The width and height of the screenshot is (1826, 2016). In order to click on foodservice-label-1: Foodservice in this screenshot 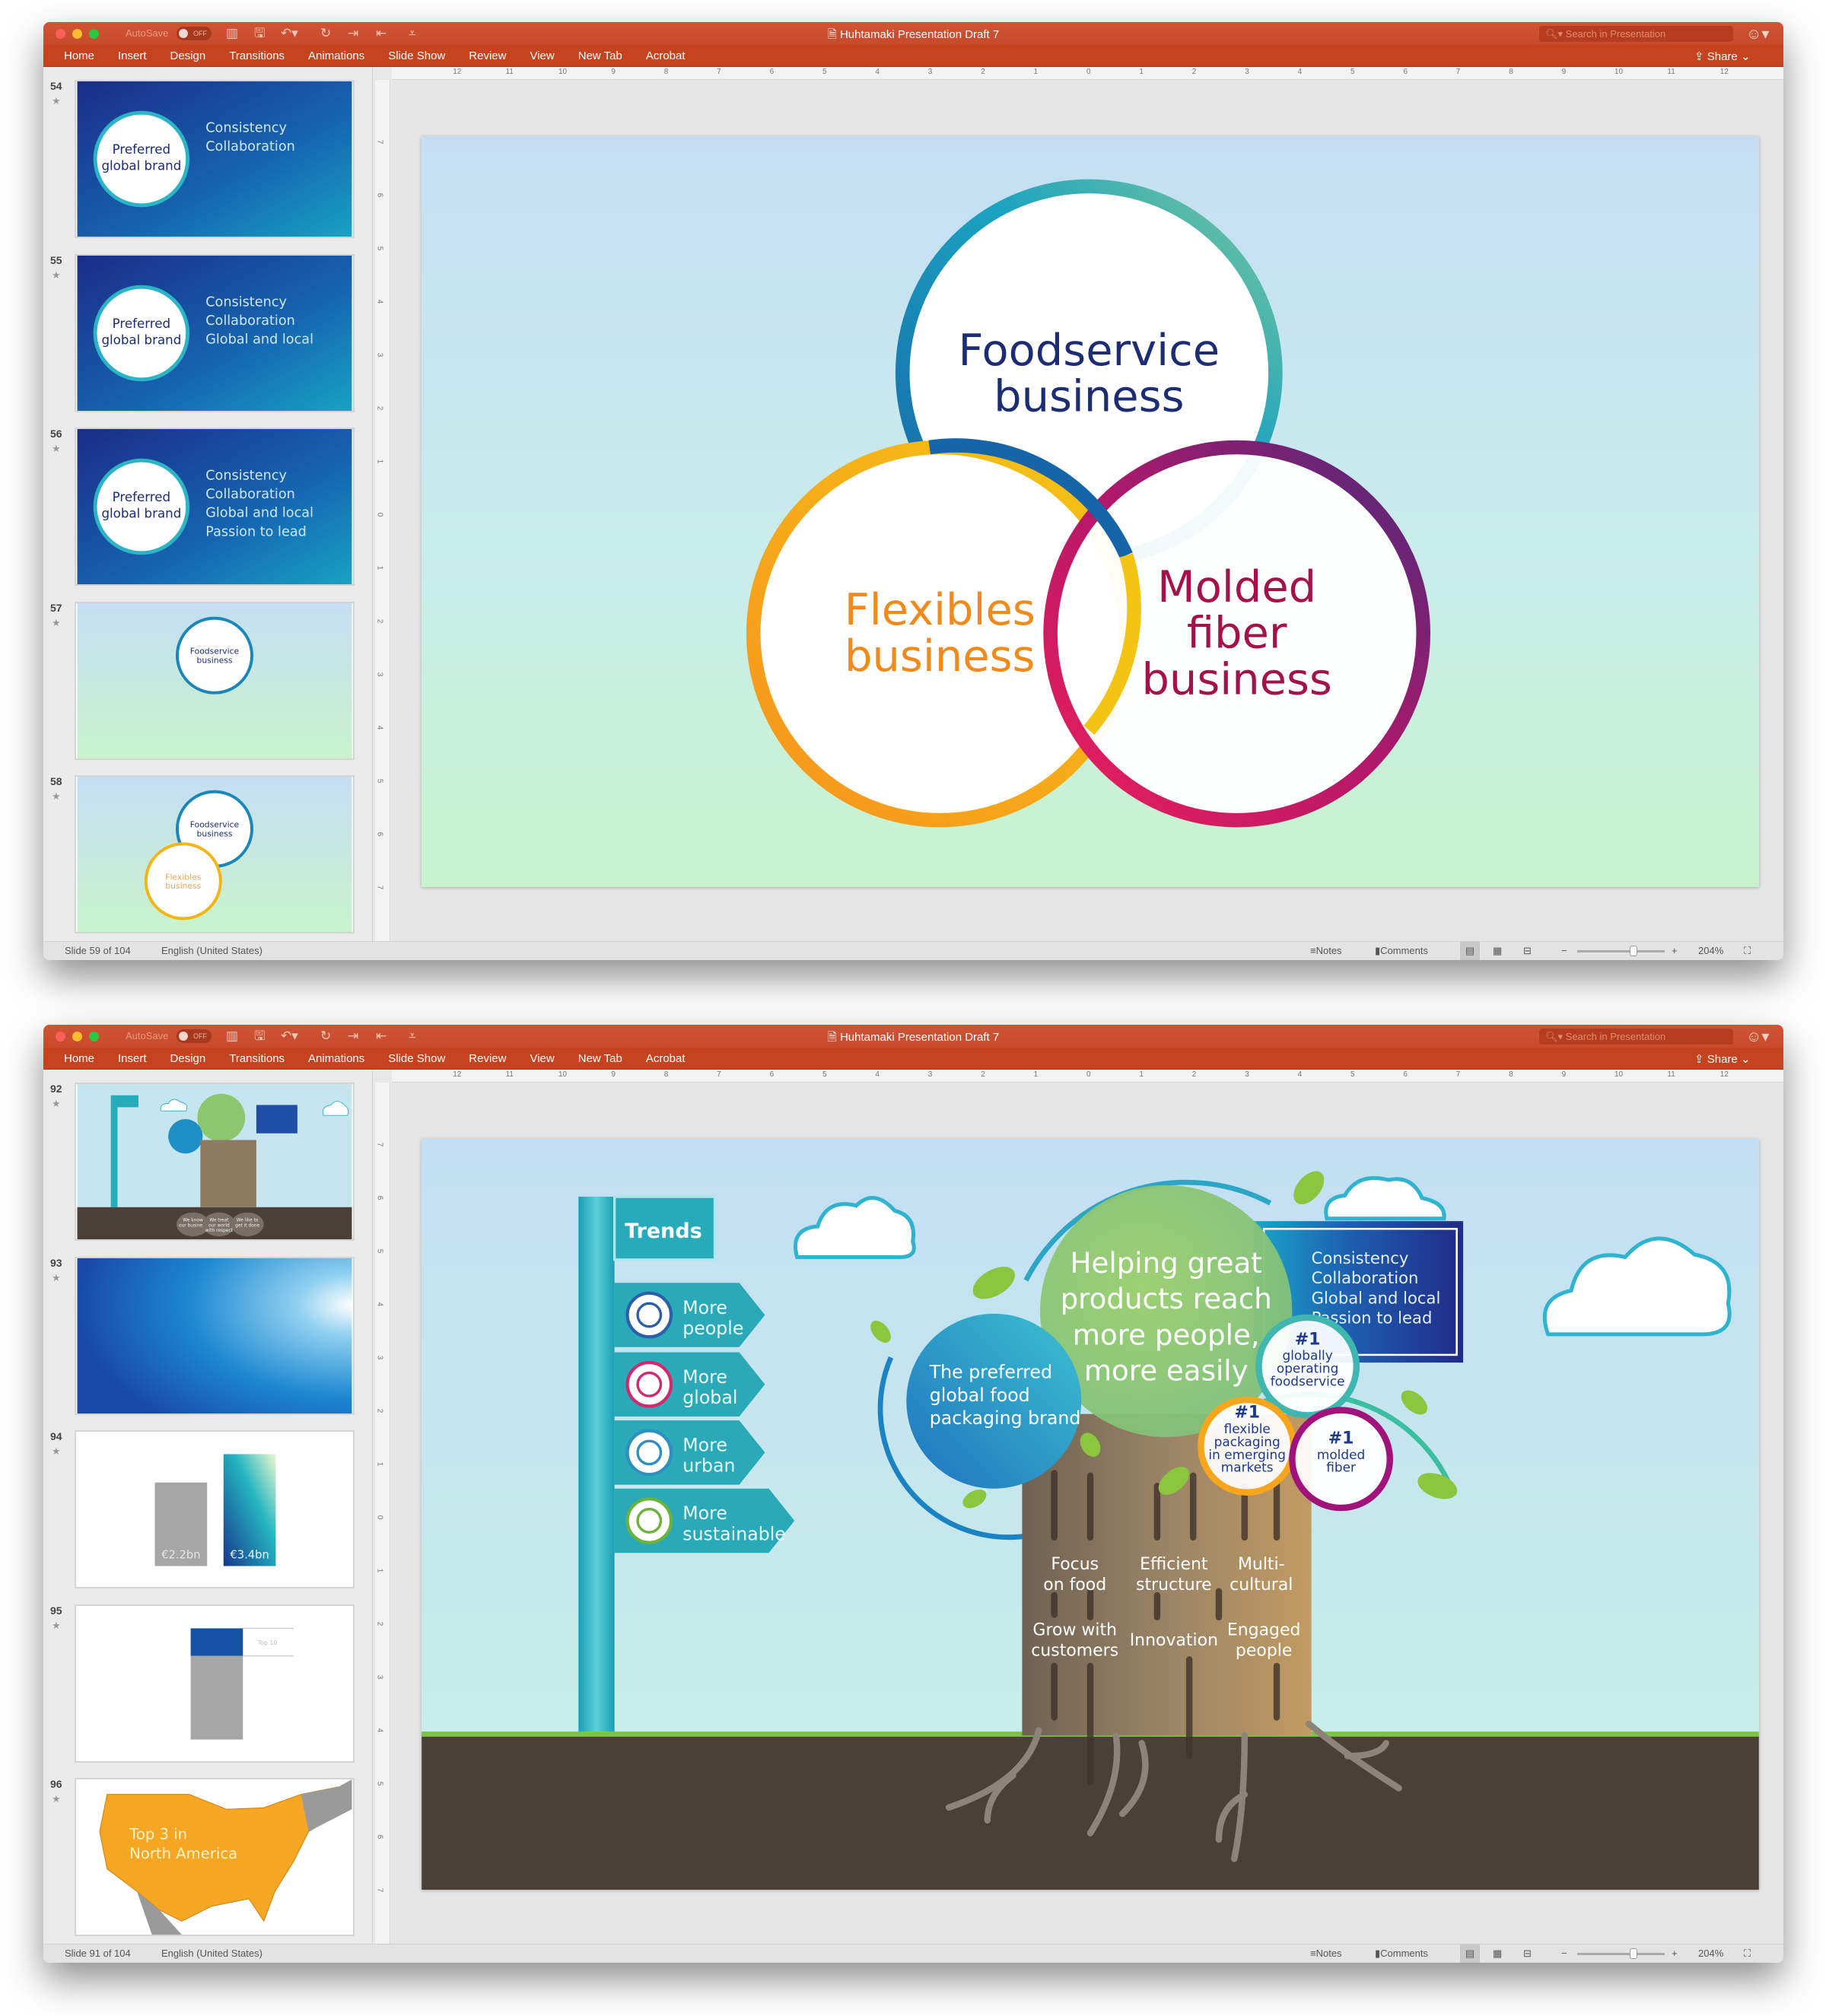, I will do `click(1089, 350)`.